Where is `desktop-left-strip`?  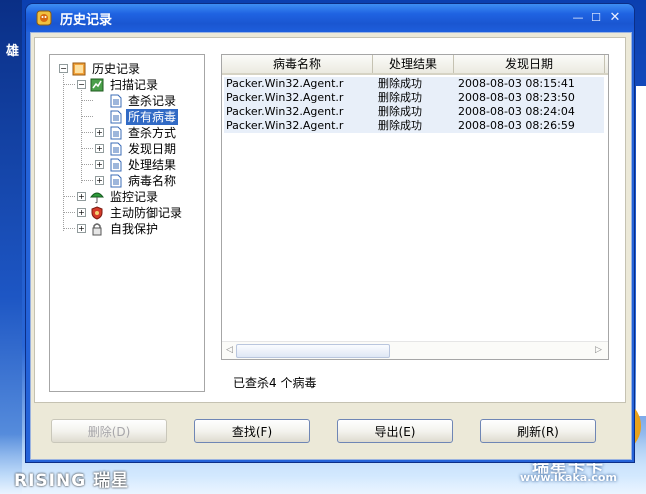 desktop-left-strip is located at coordinates (11, 247).